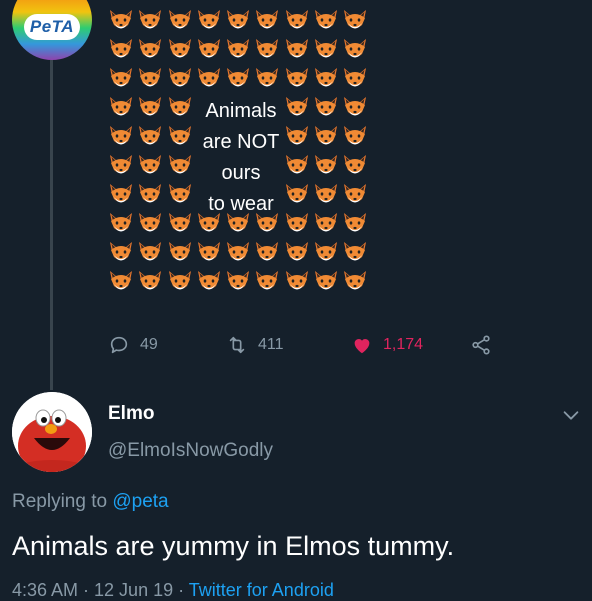 The image size is (592, 601). I want to click on peta-avatar: PeTA, so click(52, 30).